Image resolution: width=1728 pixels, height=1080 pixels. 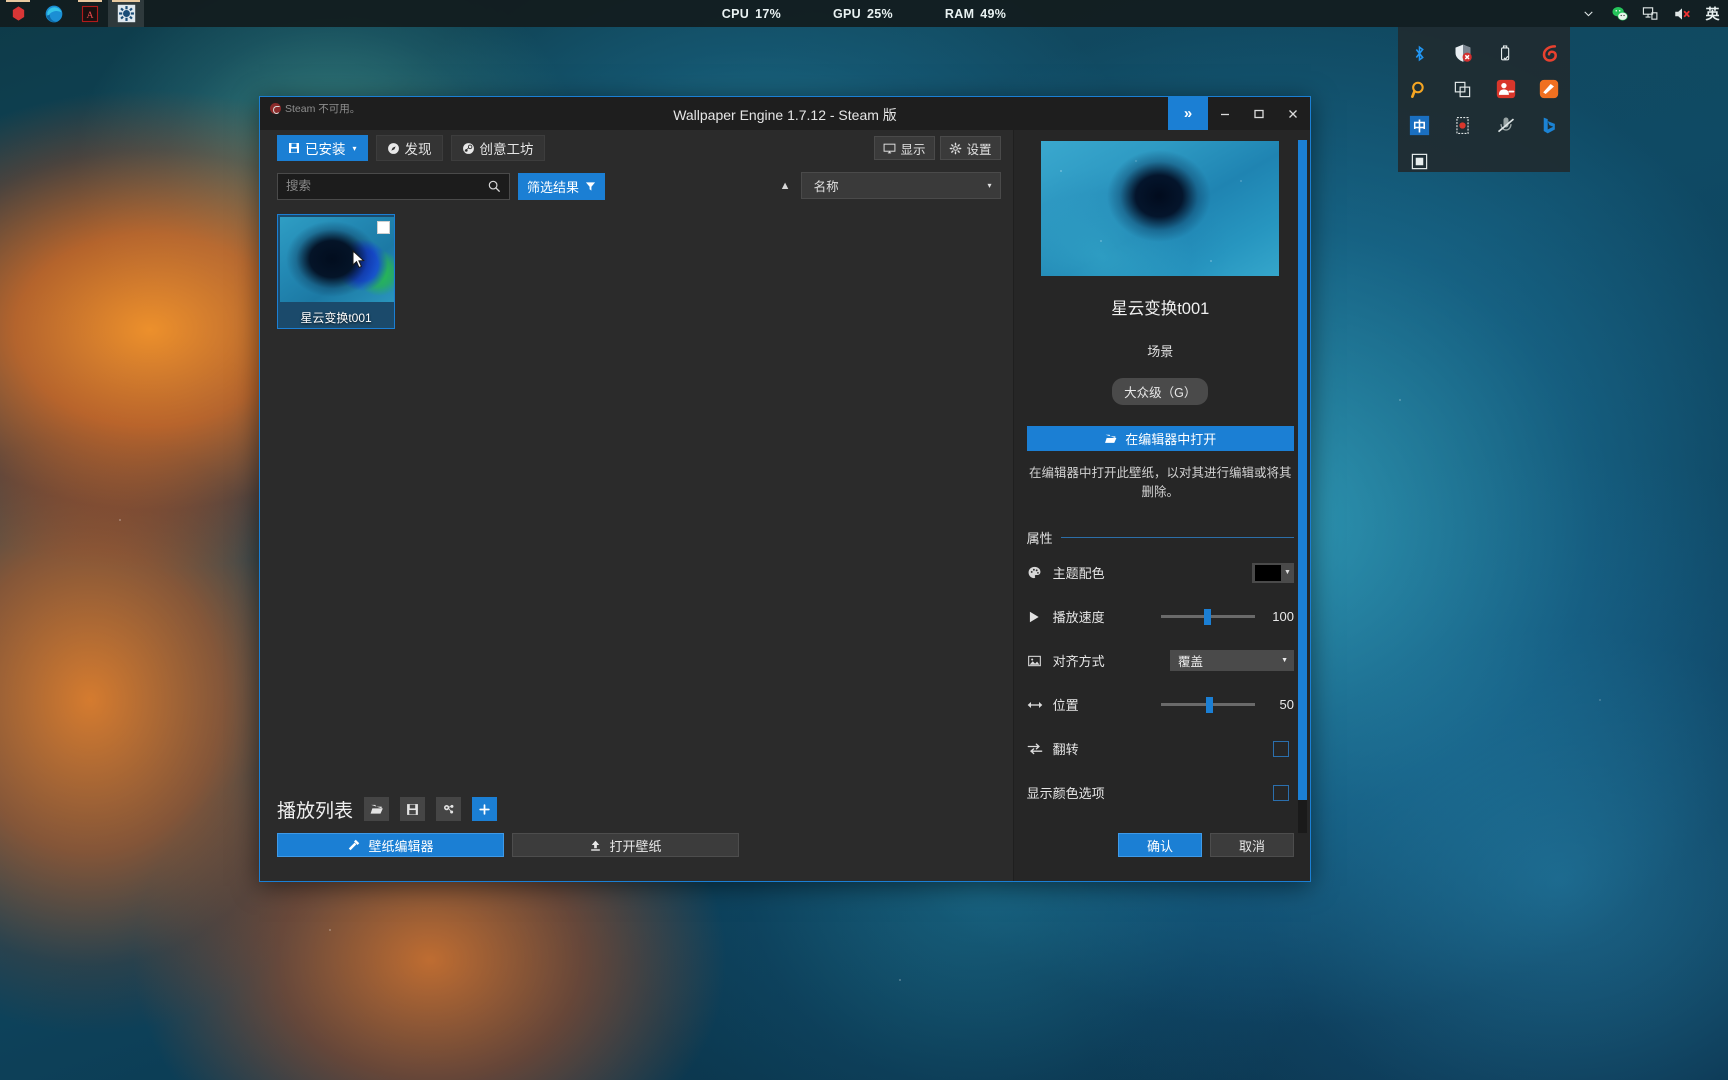 What do you see at coordinates (1160, 208) in the screenshot?
I see `wallpaper-preview-image` at bounding box center [1160, 208].